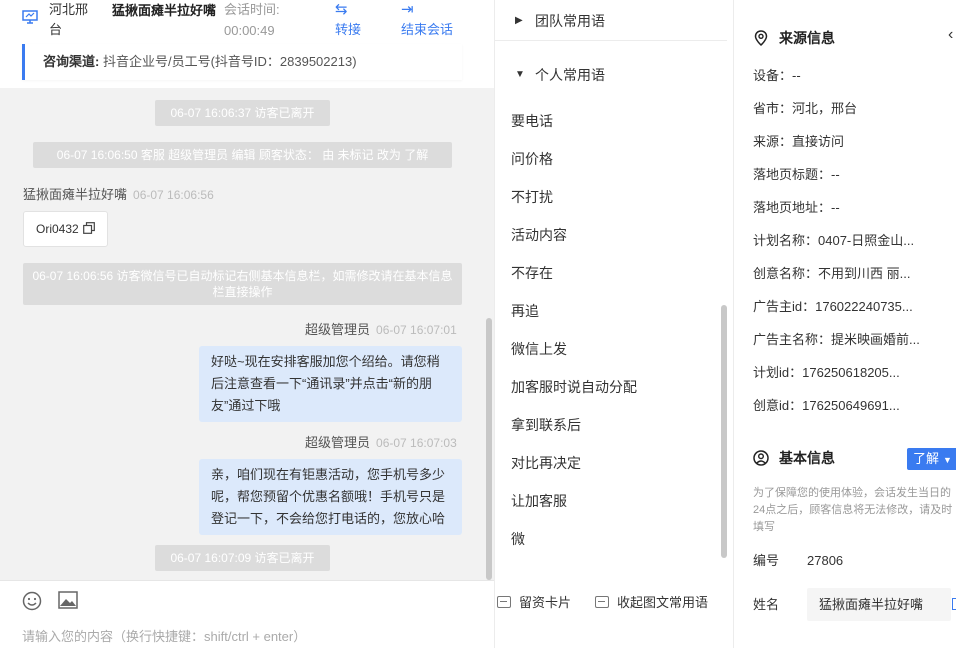  Describe the element at coordinates (68, 600) in the screenshot. I see `image-icon` at that location.